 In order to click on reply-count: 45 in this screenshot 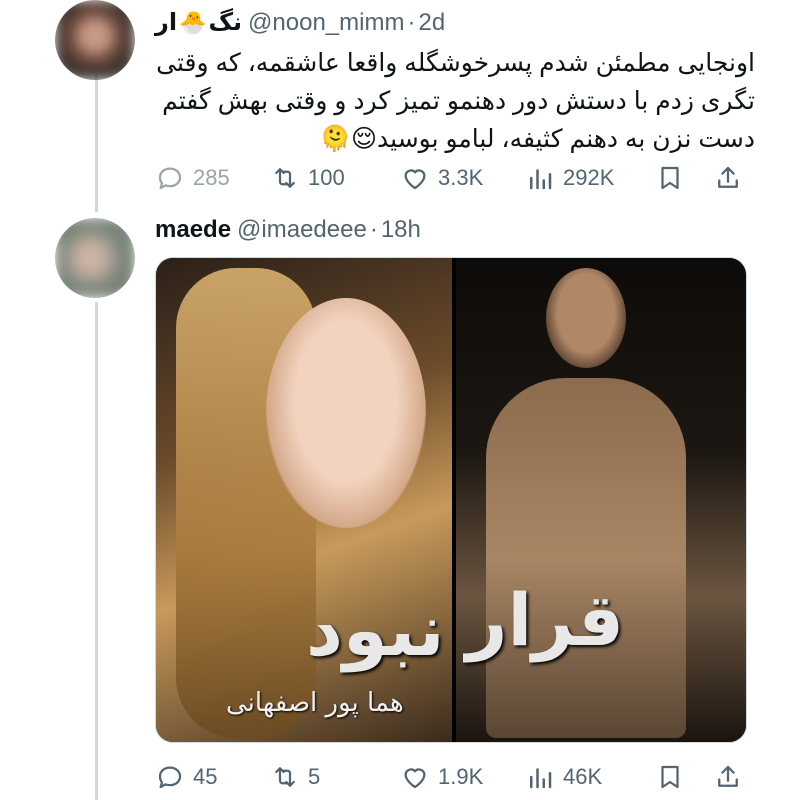, I will do `click(205, 776)`.